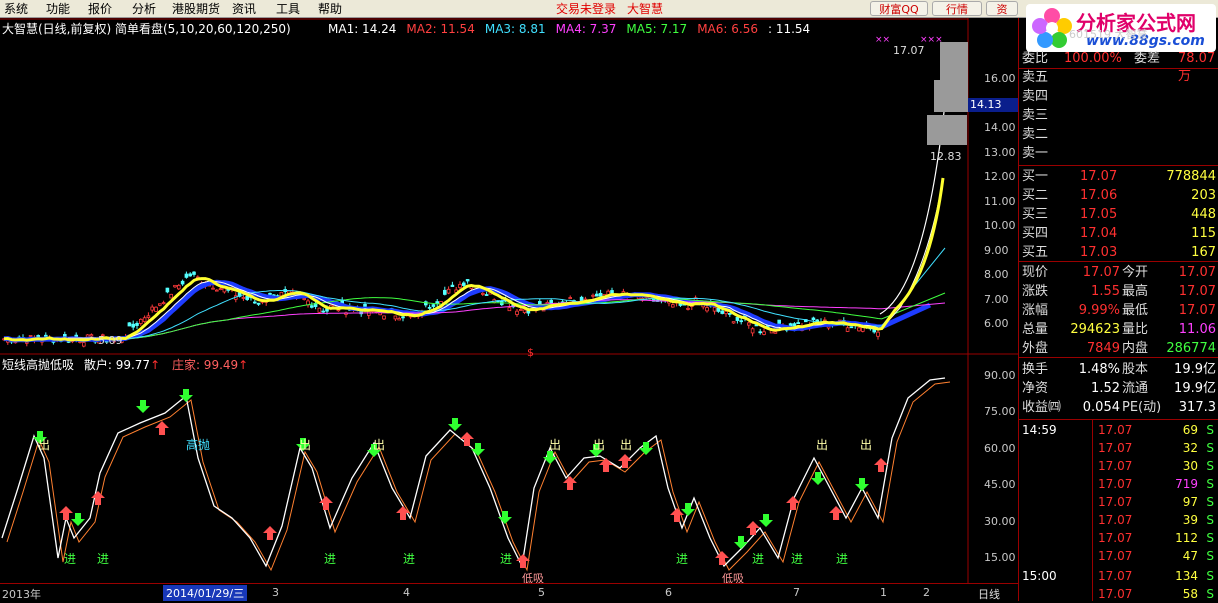  I want to click on buy-label: 买五, so click(1035, 252).